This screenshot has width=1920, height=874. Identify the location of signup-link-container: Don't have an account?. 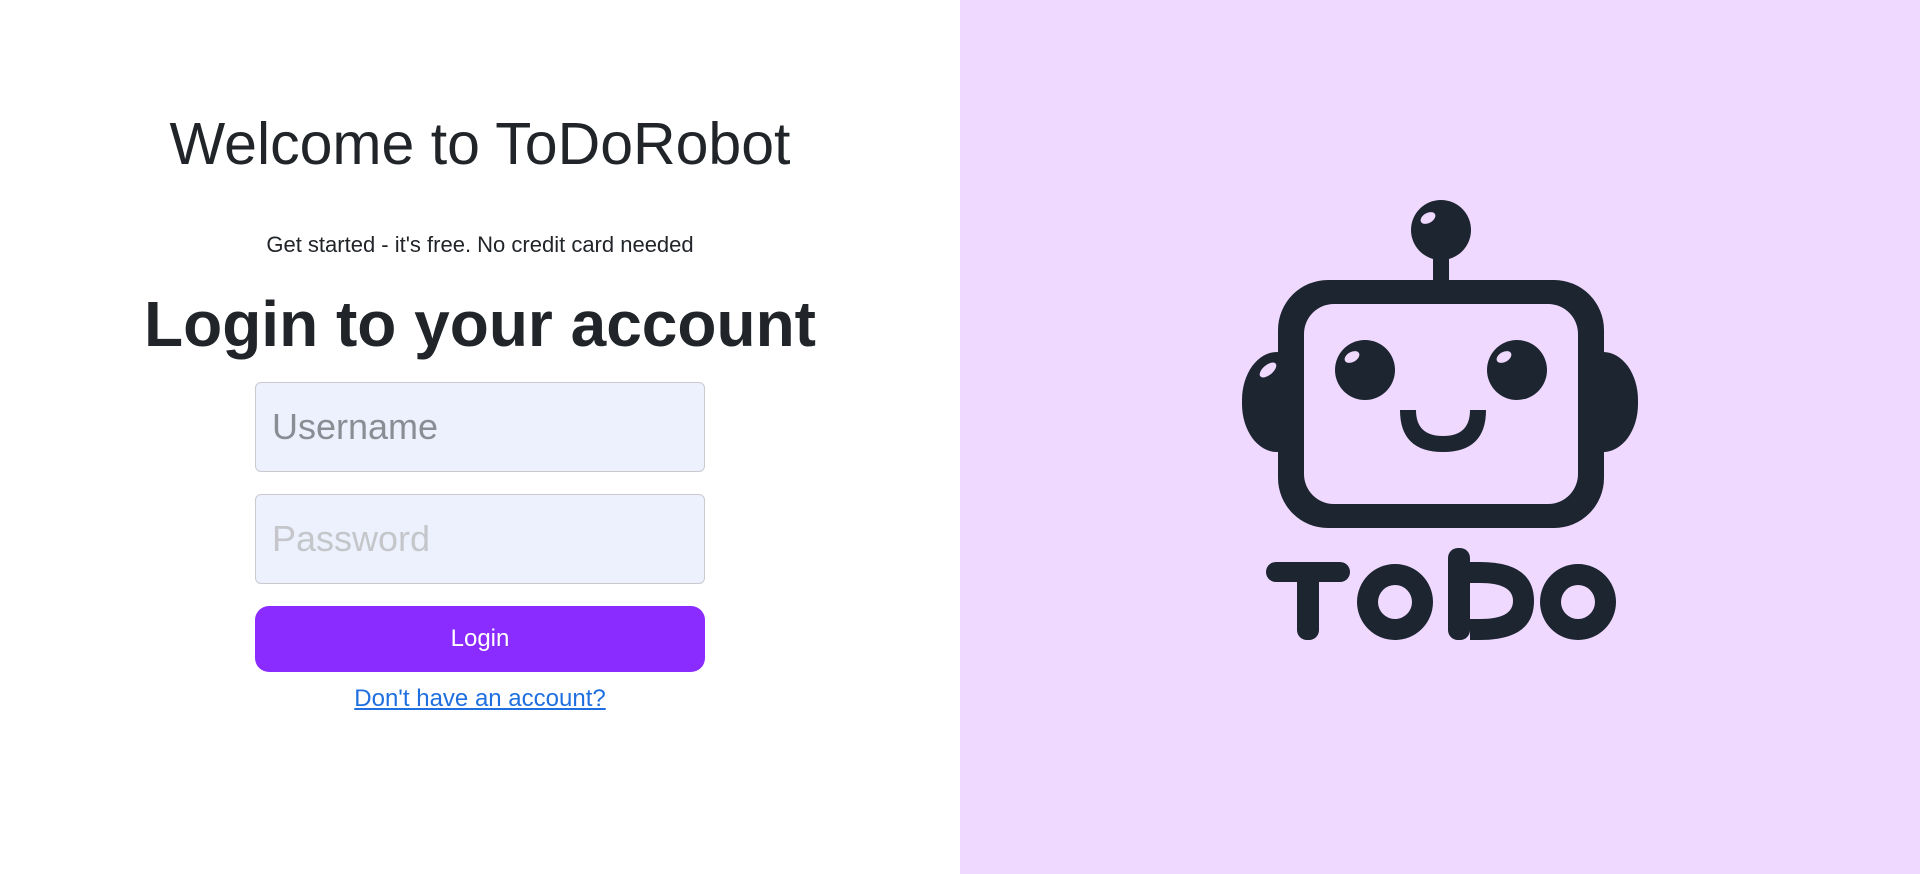
(480, 699).